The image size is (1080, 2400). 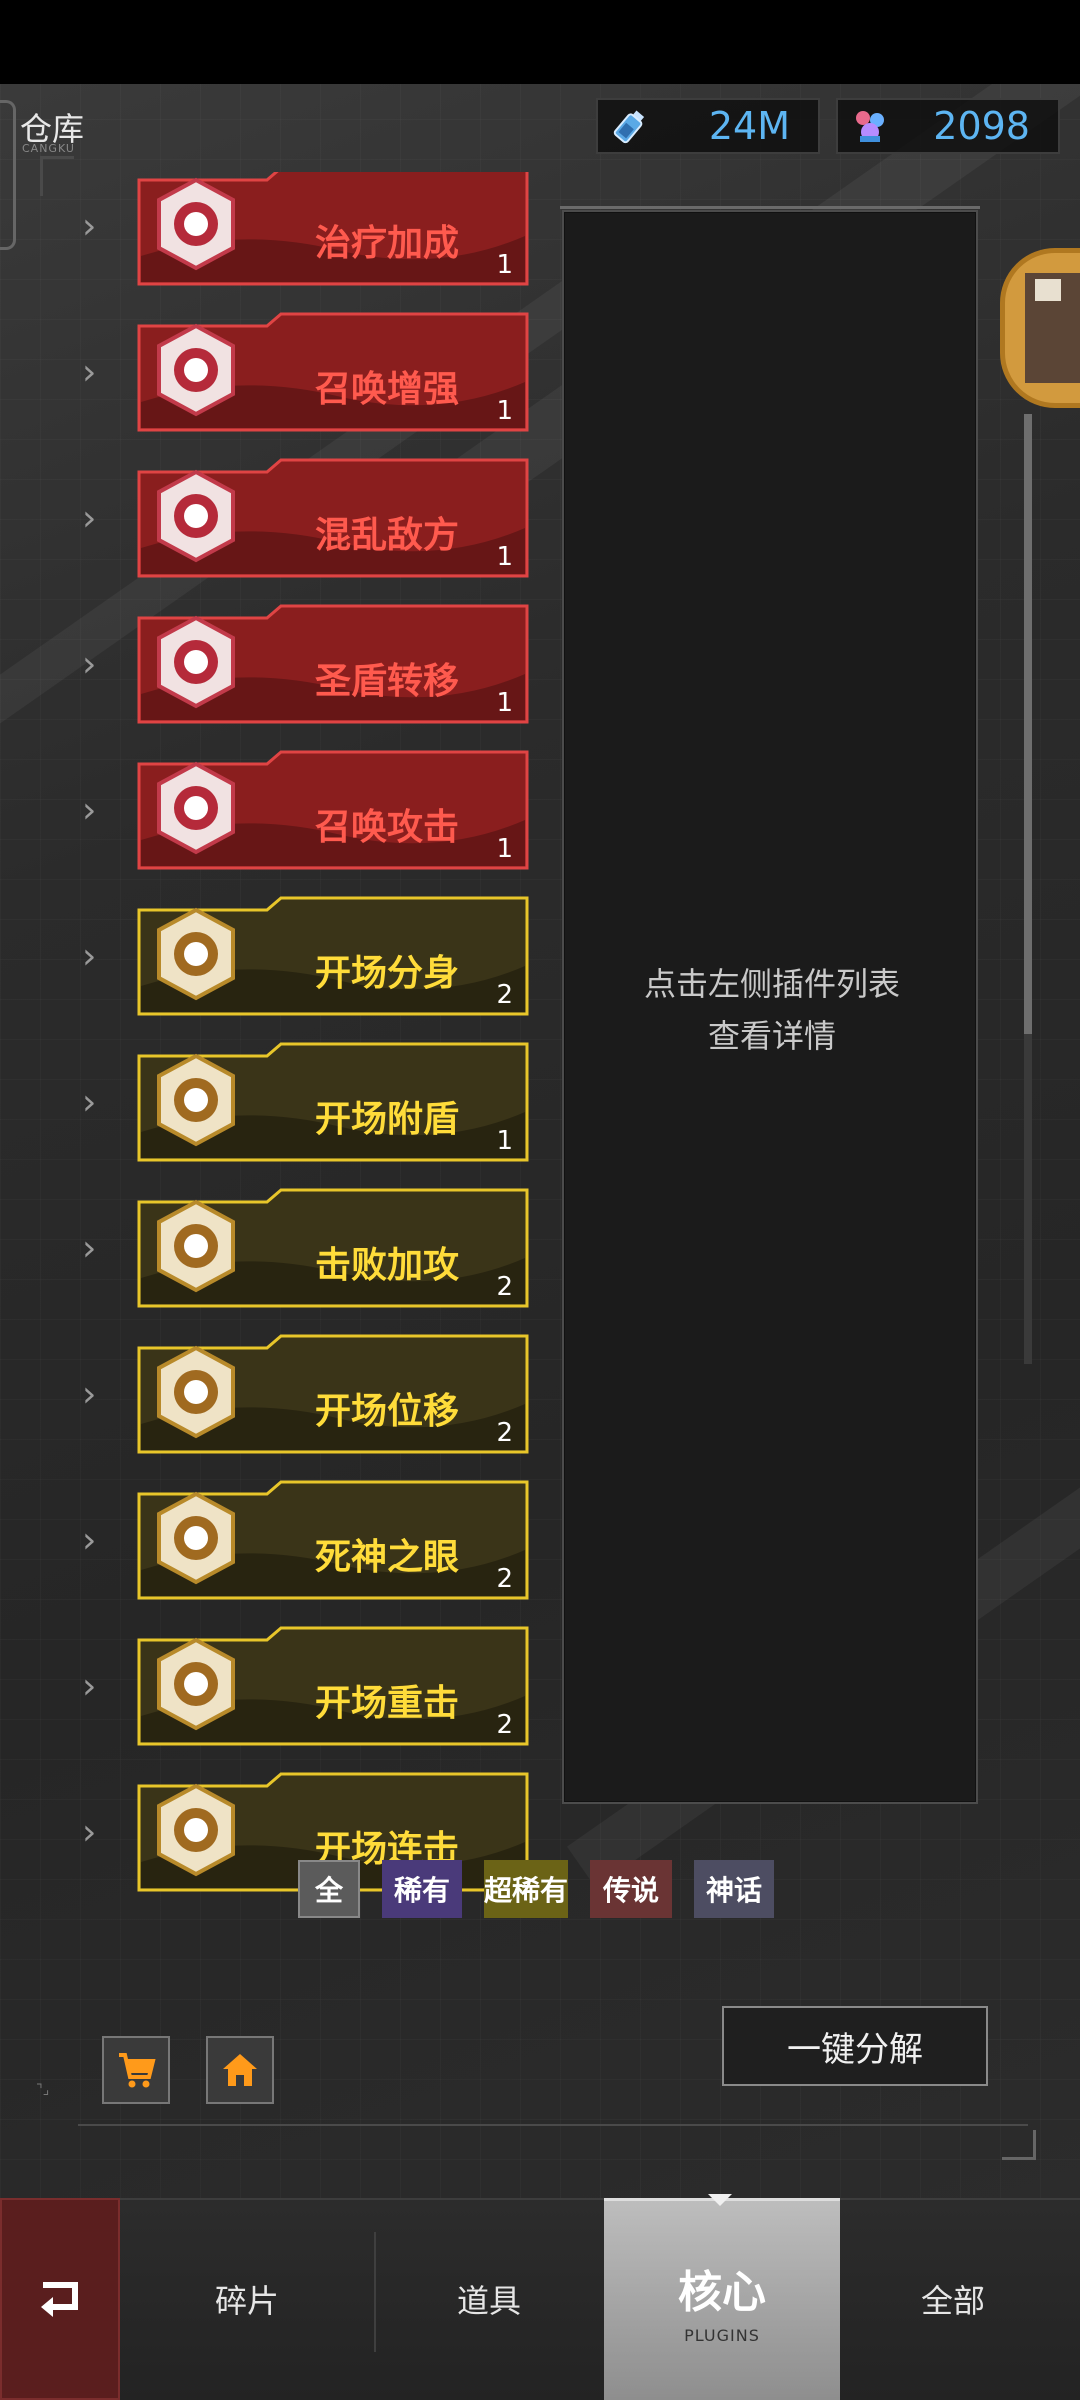 What do you see at coordinates (196, 1830) in the screenshot?
I see `combo-icon` at bounding box center [196, 1830].